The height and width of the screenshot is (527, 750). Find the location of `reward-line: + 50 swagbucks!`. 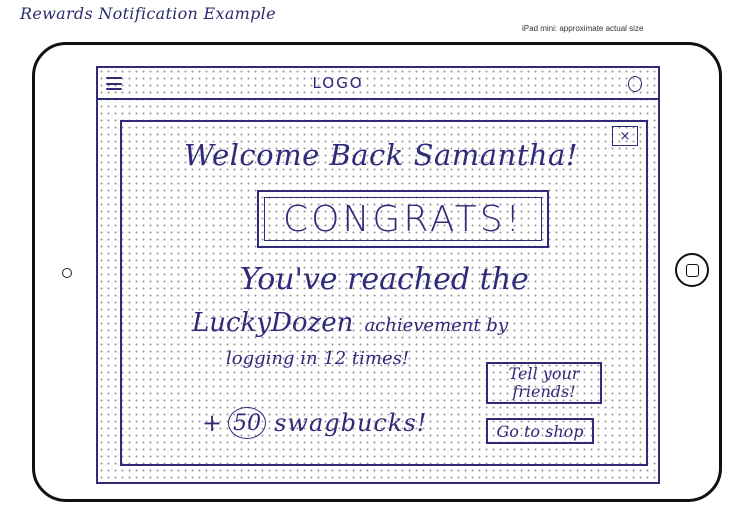

reward-line: + 50 swagbucks! is located at coordinates (314, 423).